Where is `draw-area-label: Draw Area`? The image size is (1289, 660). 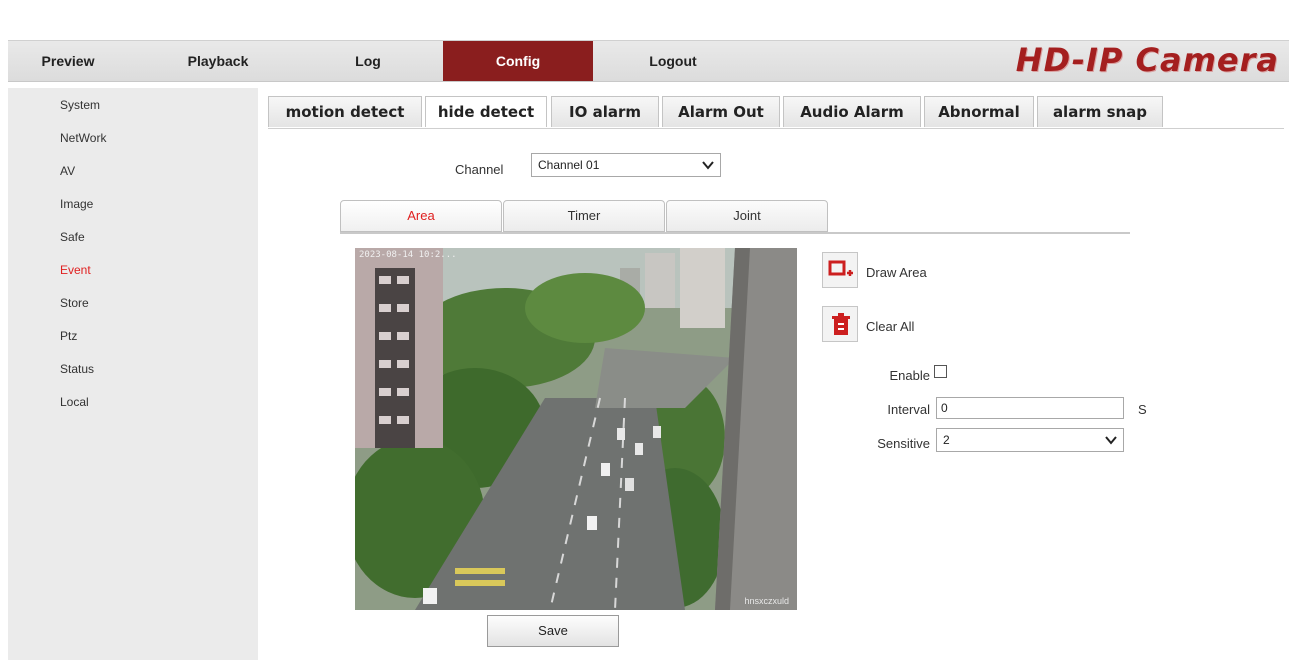 draw-area-label: Draw Area is located at coordinates (896, 272).